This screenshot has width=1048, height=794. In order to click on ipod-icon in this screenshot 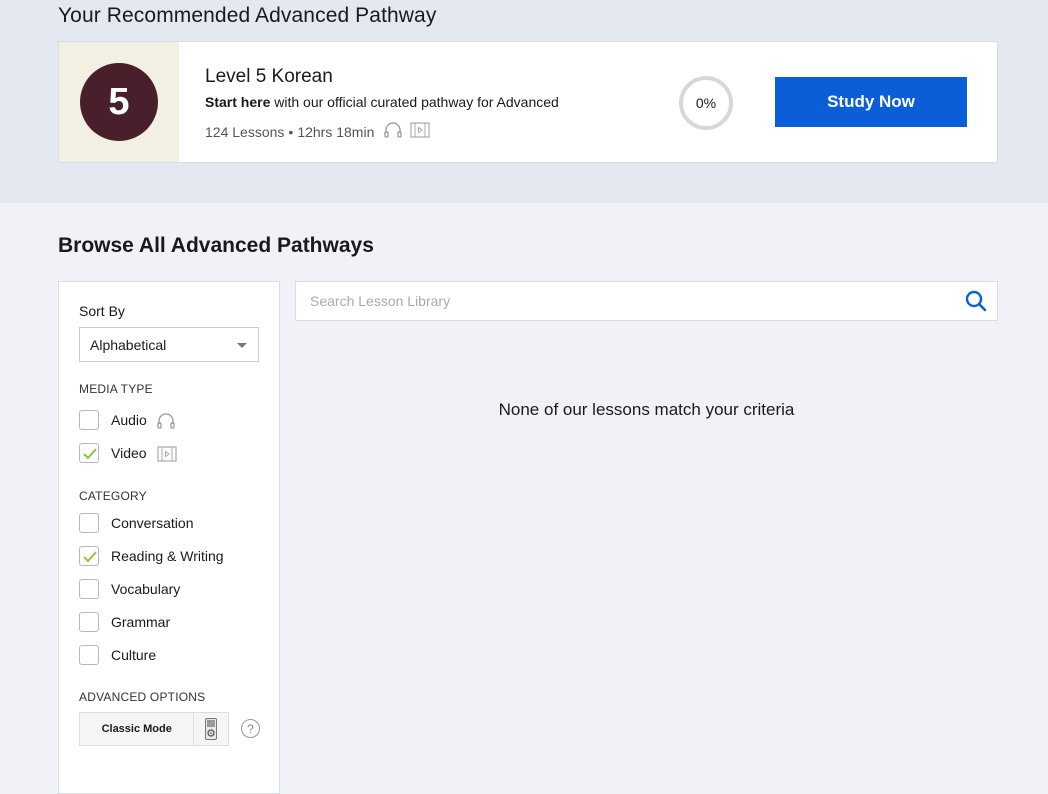, I will do `click(211, 729)`.